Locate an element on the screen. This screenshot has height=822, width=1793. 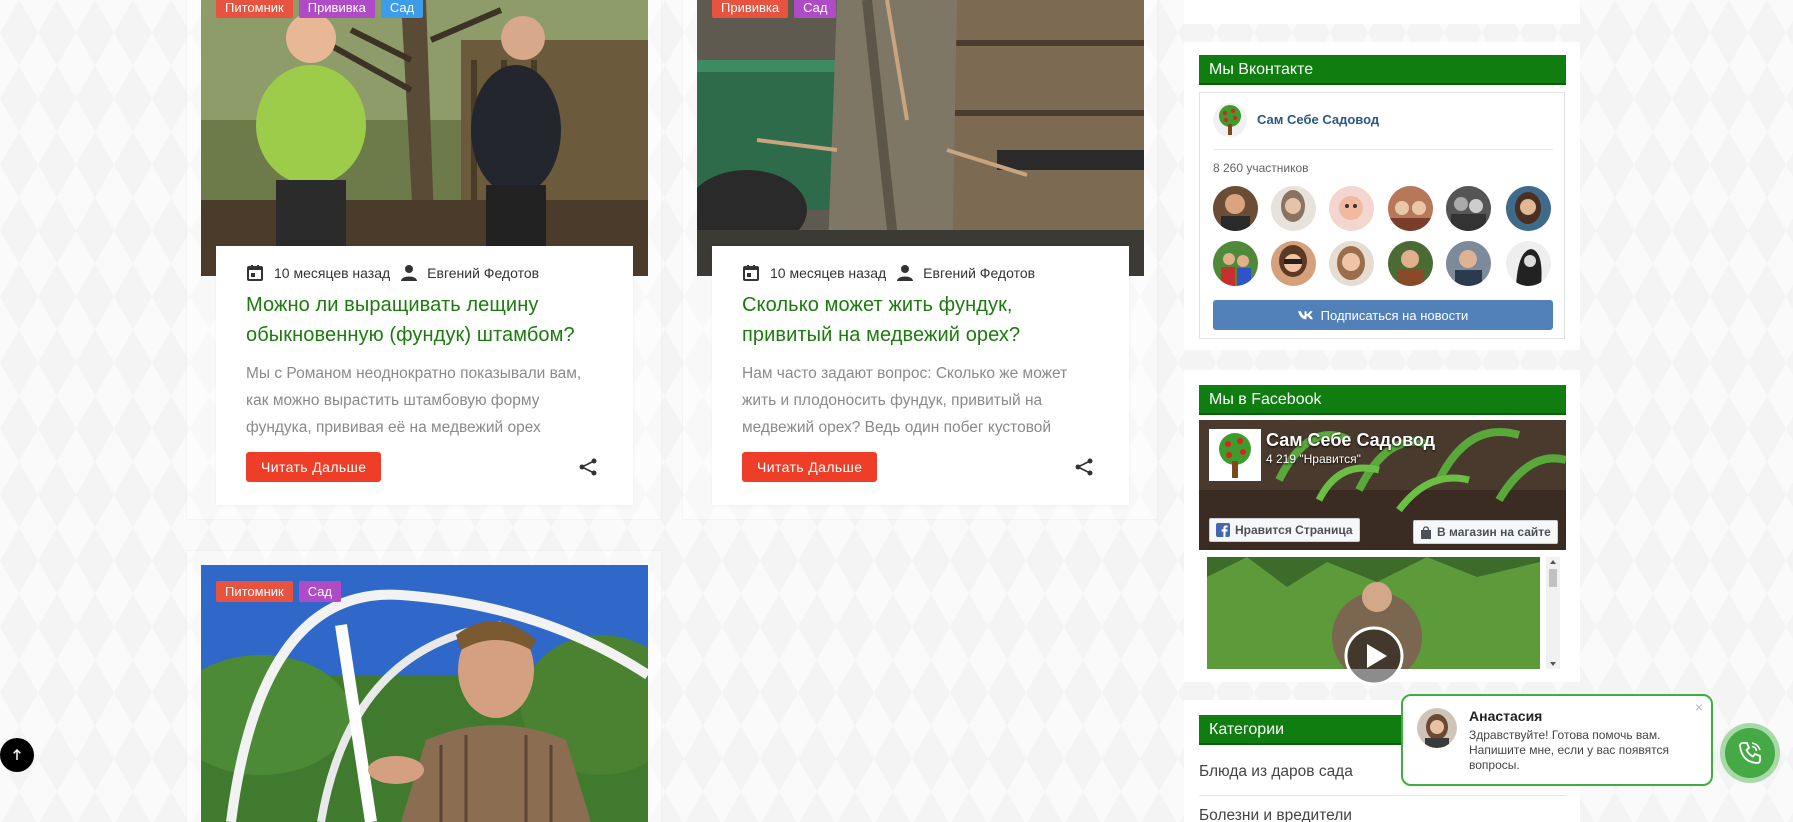
scroll-up-icon is located at coordinates (1553, 562).